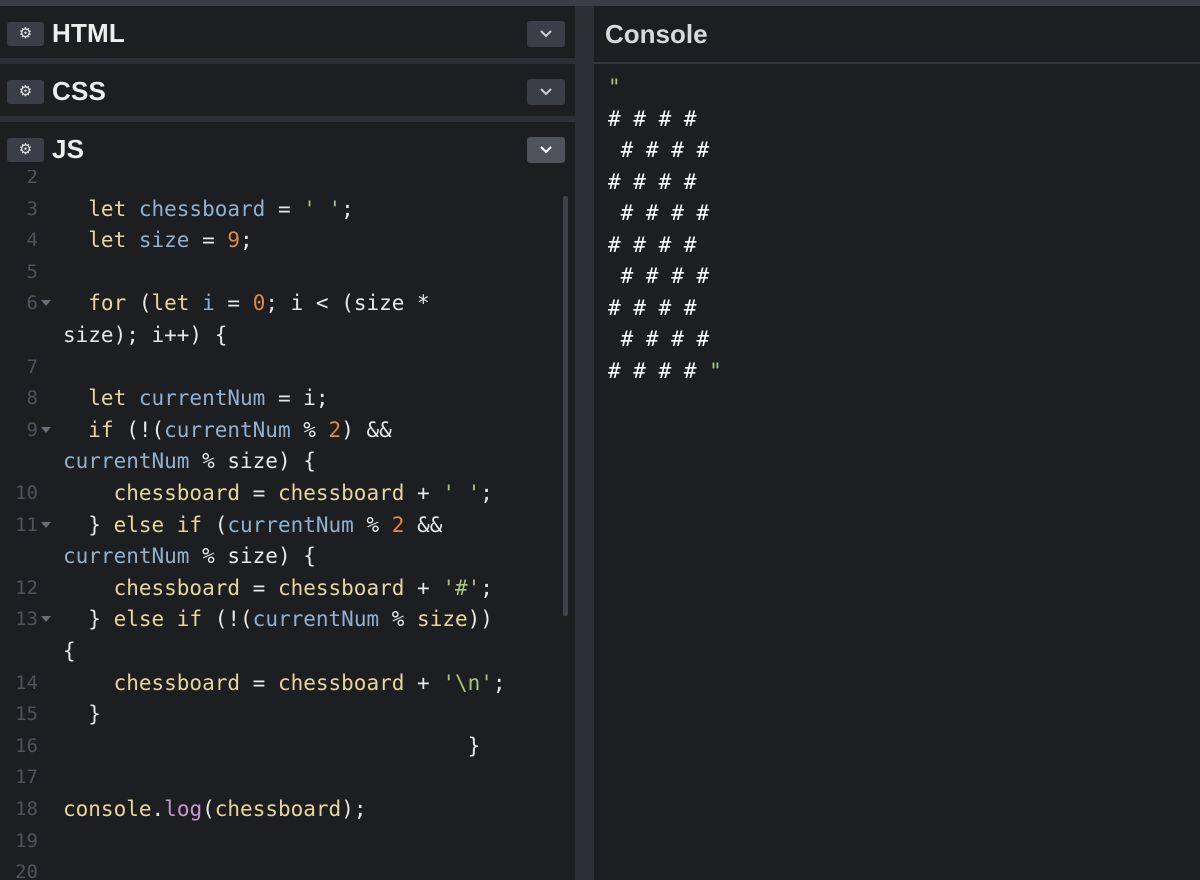 The width and height of the screenshot is (1200, 880). Describe the element at coordinates (322, 208) in the screenshot. I see `code-token: ' '` at that location.